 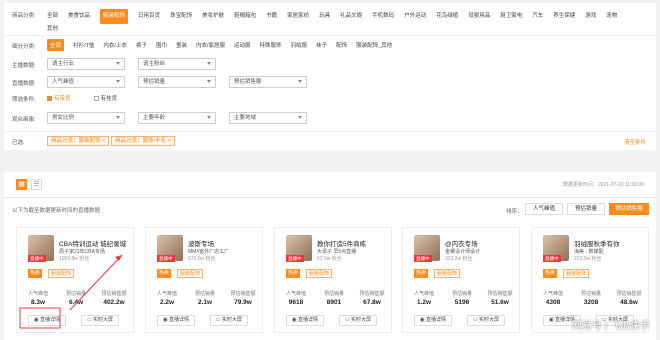 I want to click on fans-count: 672.0w 粉丝, so click(x=202, y=259).